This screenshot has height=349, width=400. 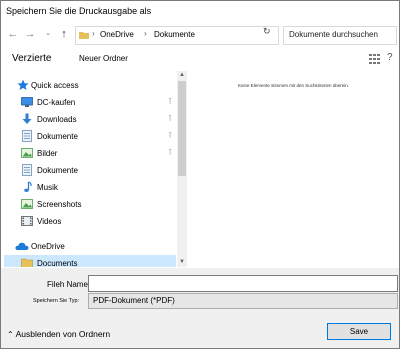 I want to click on hide-folders-label: Ausblenden von Ordnern, so click(x=63, y=334).